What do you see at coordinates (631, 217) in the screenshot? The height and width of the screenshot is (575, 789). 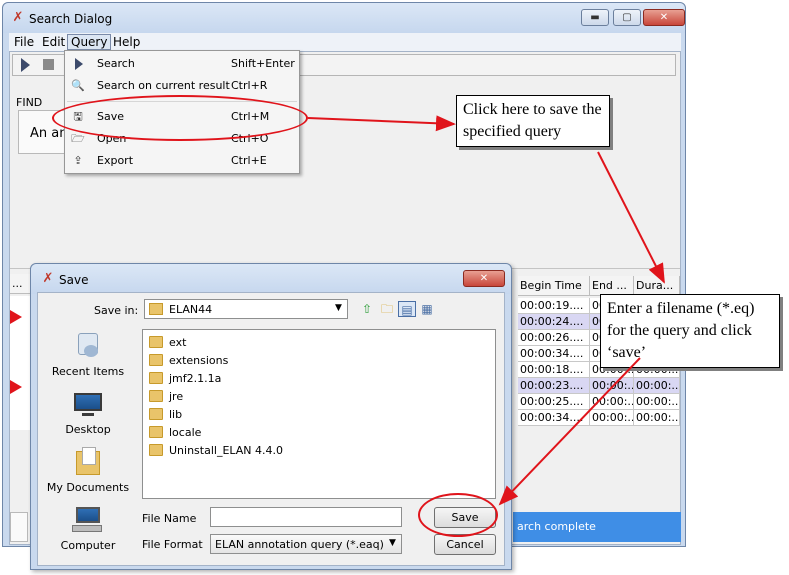 I see `arrow-to-filename-callout` at bounding box center [631, 217].